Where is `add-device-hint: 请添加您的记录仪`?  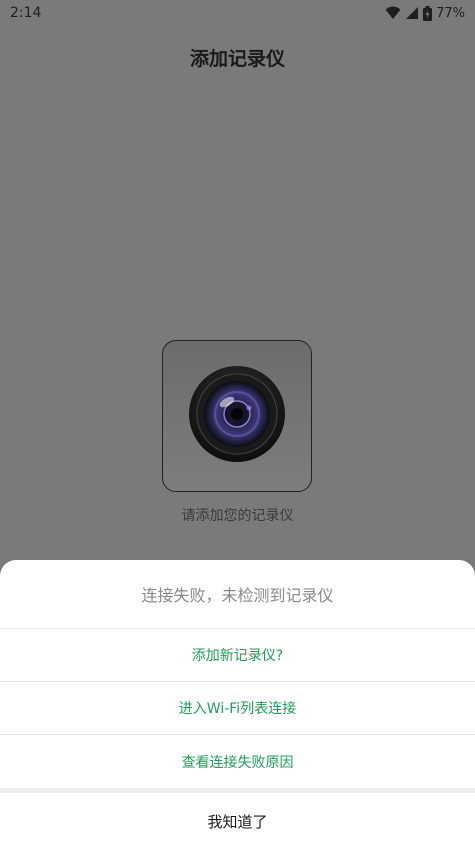
add-device-hint: 请添加您的记录仪 is located at coordinates (237, 516).